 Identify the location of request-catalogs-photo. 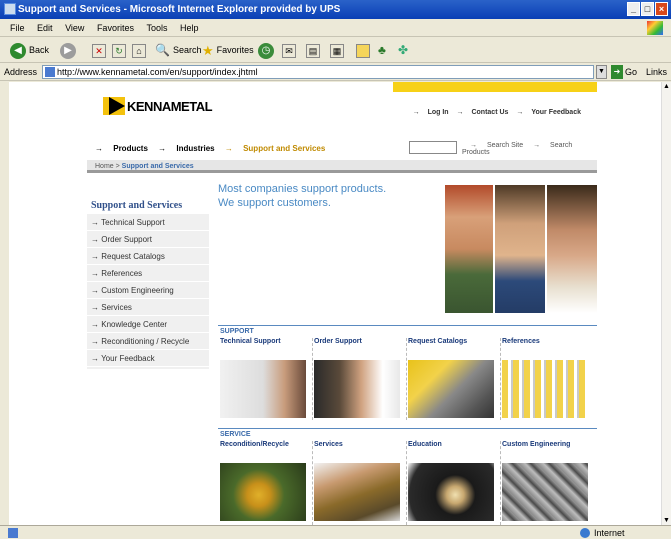
(451, 389).